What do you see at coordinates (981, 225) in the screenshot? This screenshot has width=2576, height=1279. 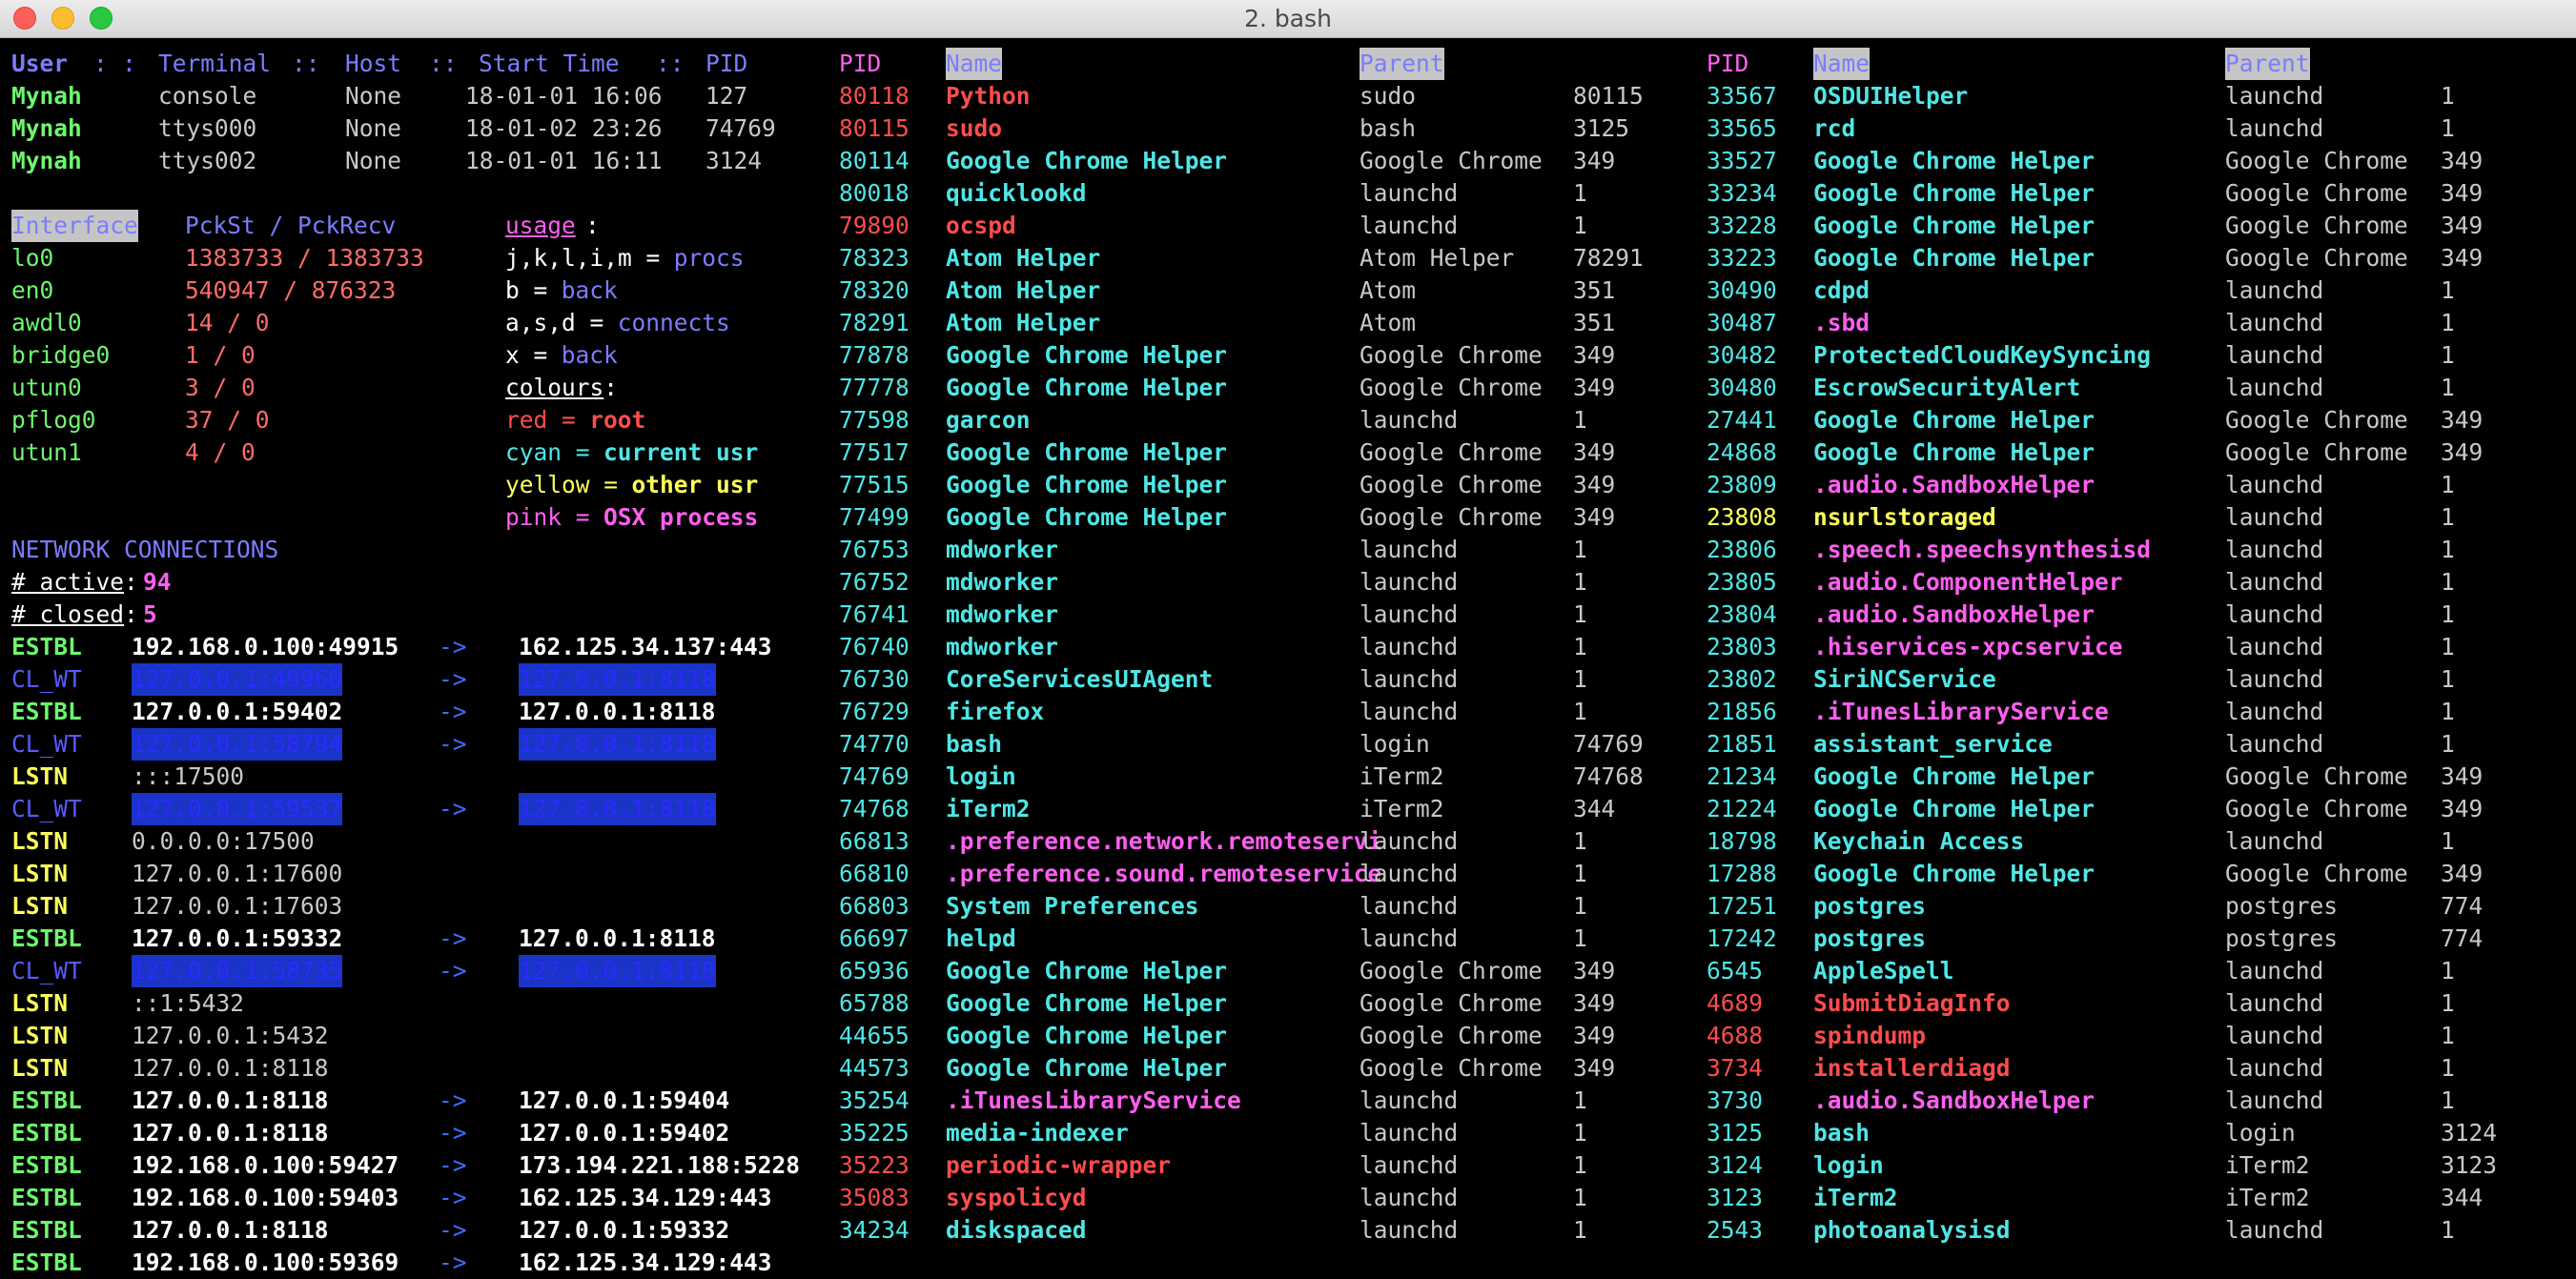 I see `process-name: ocspd` at bounding box center [981, 225].